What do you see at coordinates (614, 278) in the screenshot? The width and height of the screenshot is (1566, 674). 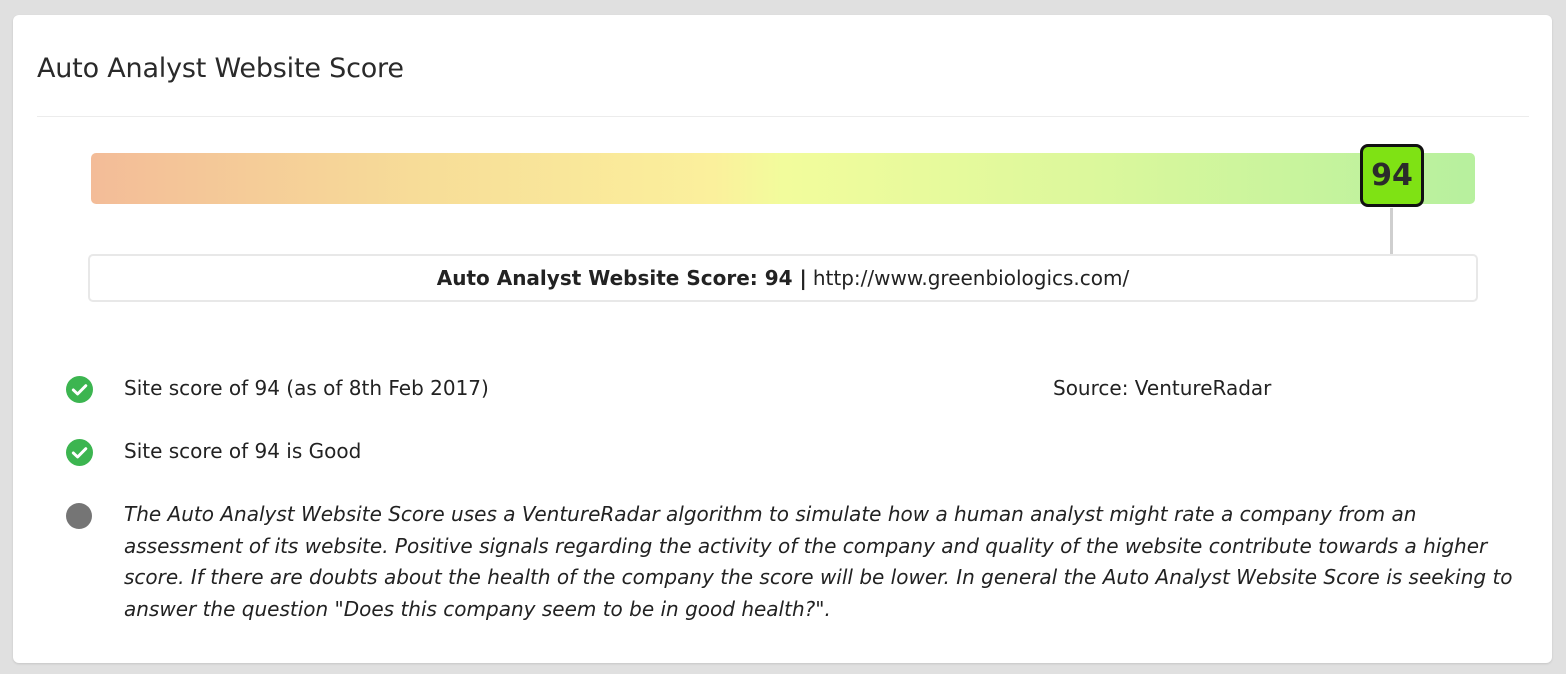 I see `score-caption-label: Auto Analyst Website Score: 94` at bounding box center [614, 278].